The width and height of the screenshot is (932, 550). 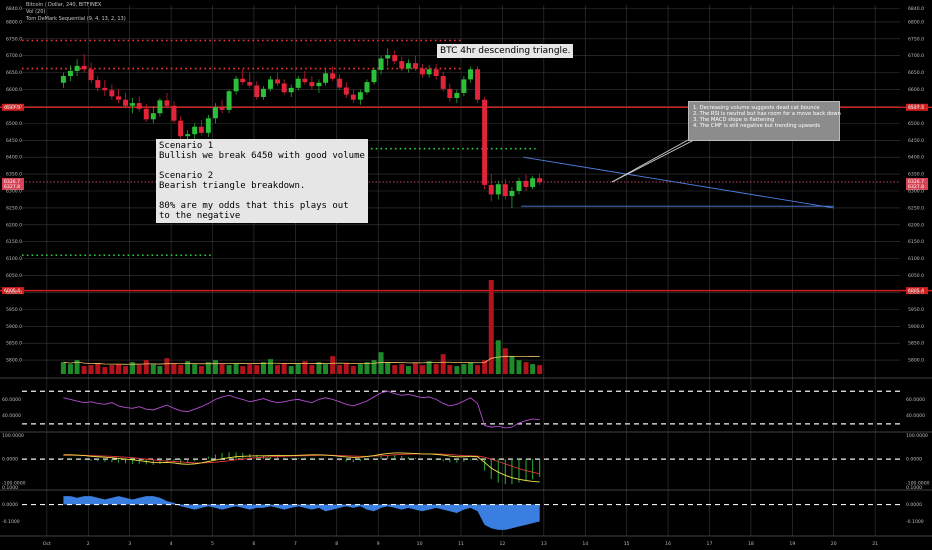 I want to click on x-tick-label: 2, so click(x=88, y=544).